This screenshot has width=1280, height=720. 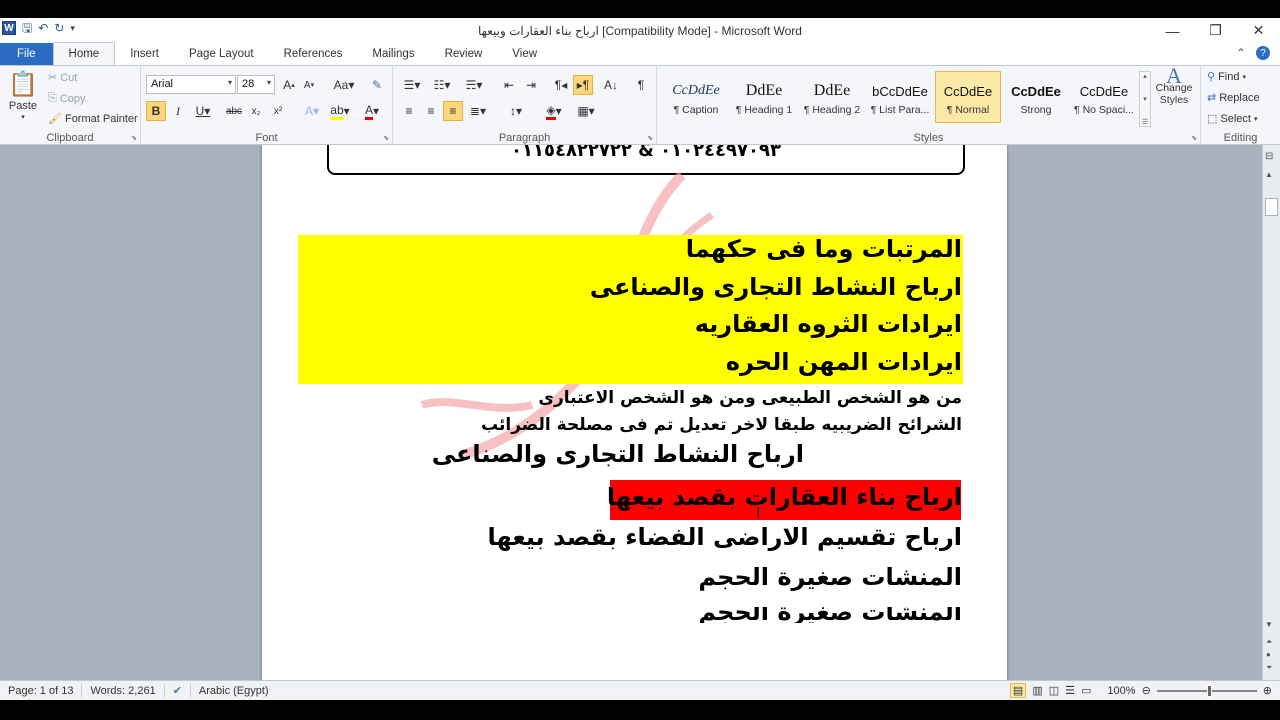 I want to click on line-spacing-icon: ↕▾, so click(x=516, y=111).